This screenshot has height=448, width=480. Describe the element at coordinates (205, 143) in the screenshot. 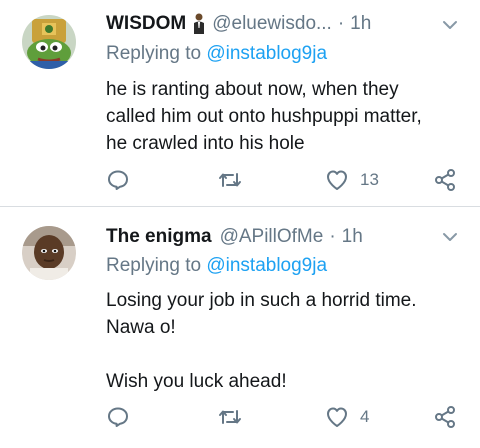

I see `tweet-line: he crawled into his hole` at that location.